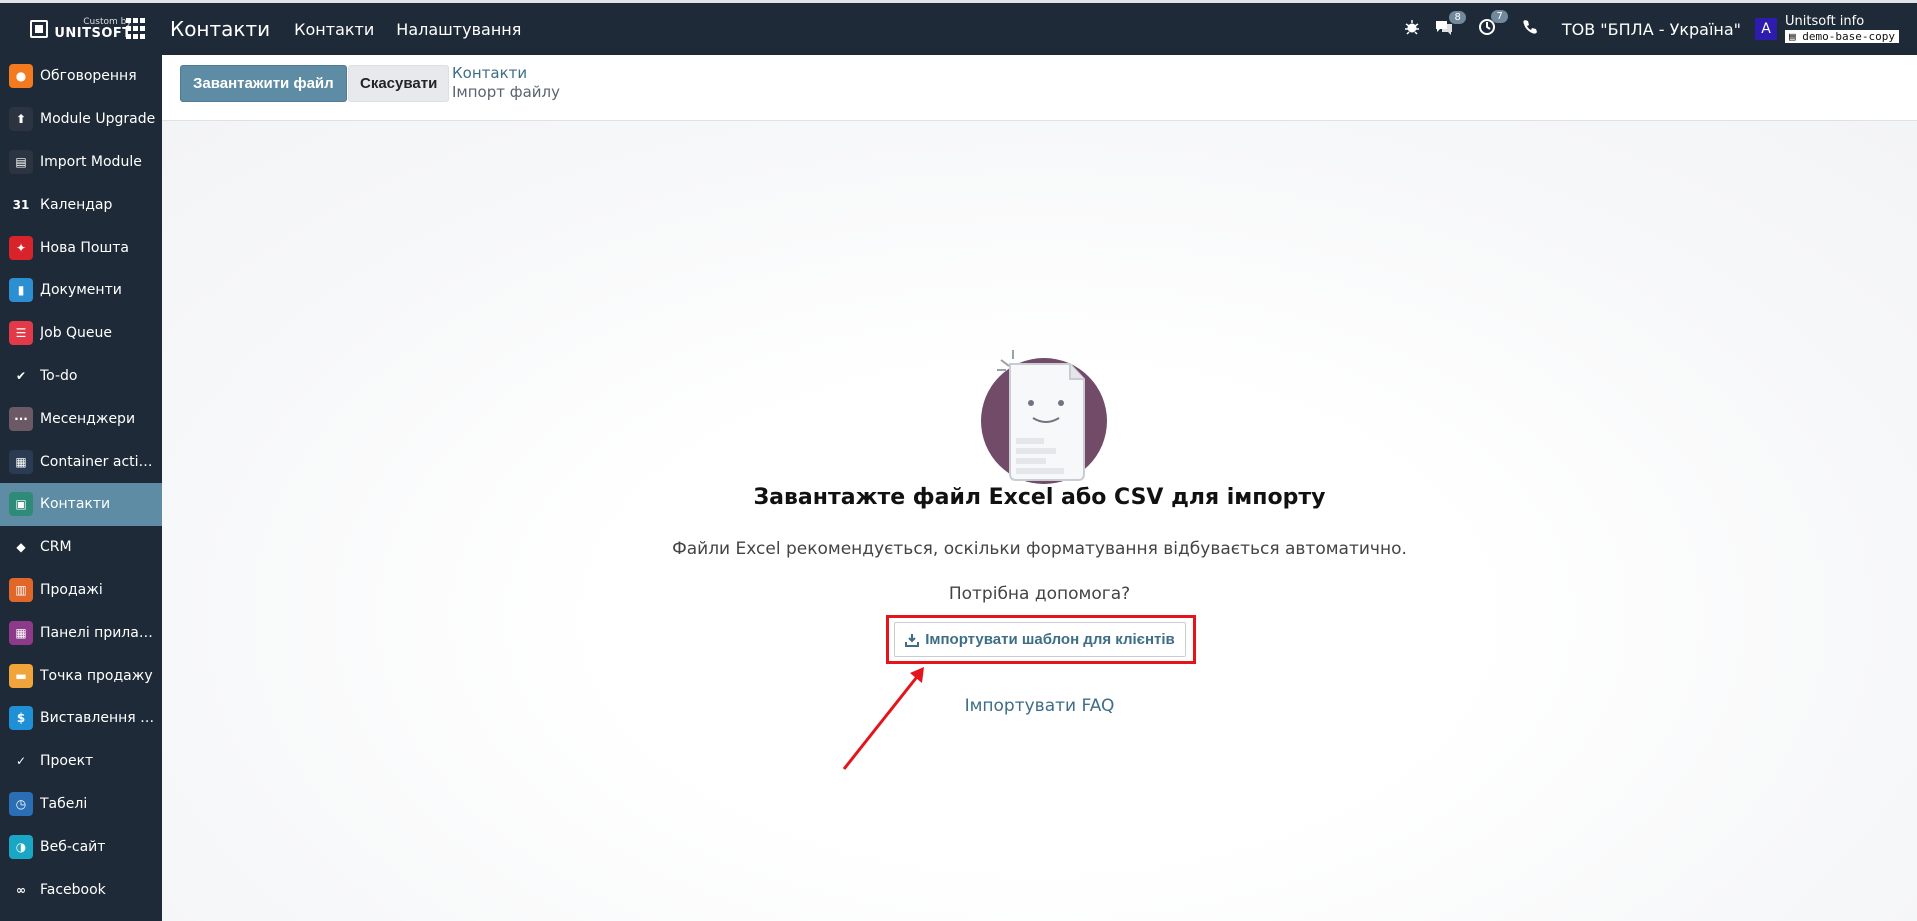  What do you see at coordinates (1530, 29) in the screenshot?
I see `phone-icon` at bounding box center [1530, 29].